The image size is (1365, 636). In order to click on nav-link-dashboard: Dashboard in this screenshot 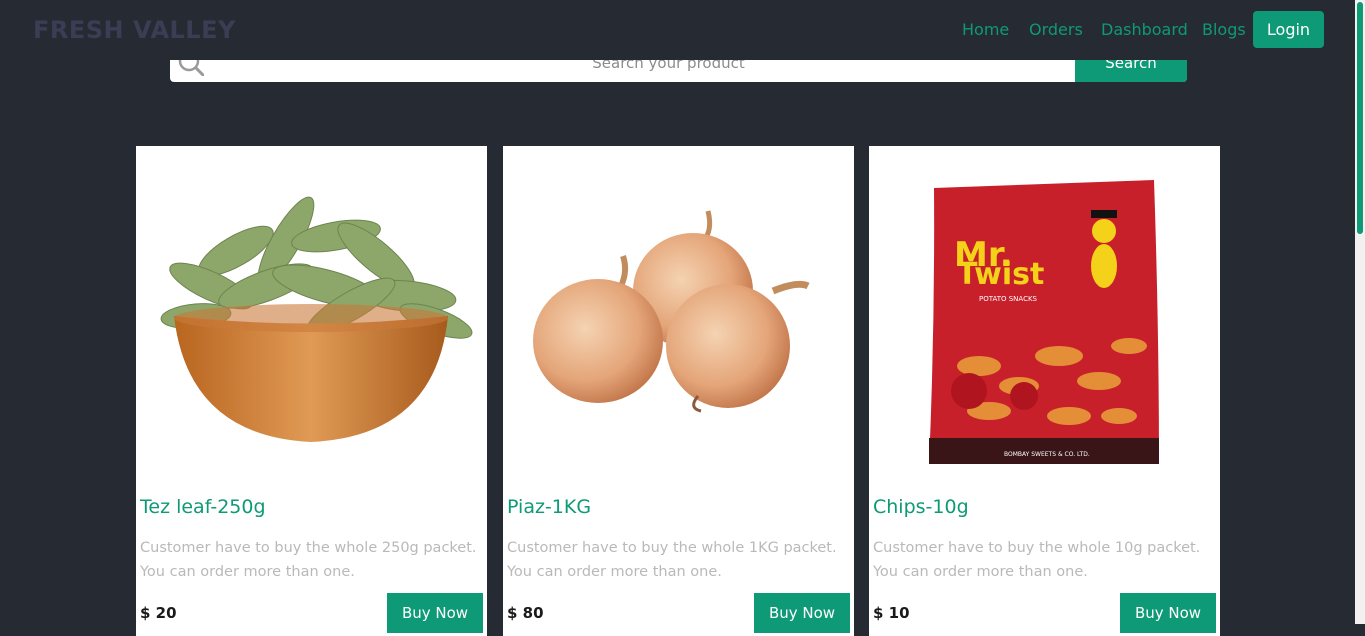, I will do `click(1144, 29)`.